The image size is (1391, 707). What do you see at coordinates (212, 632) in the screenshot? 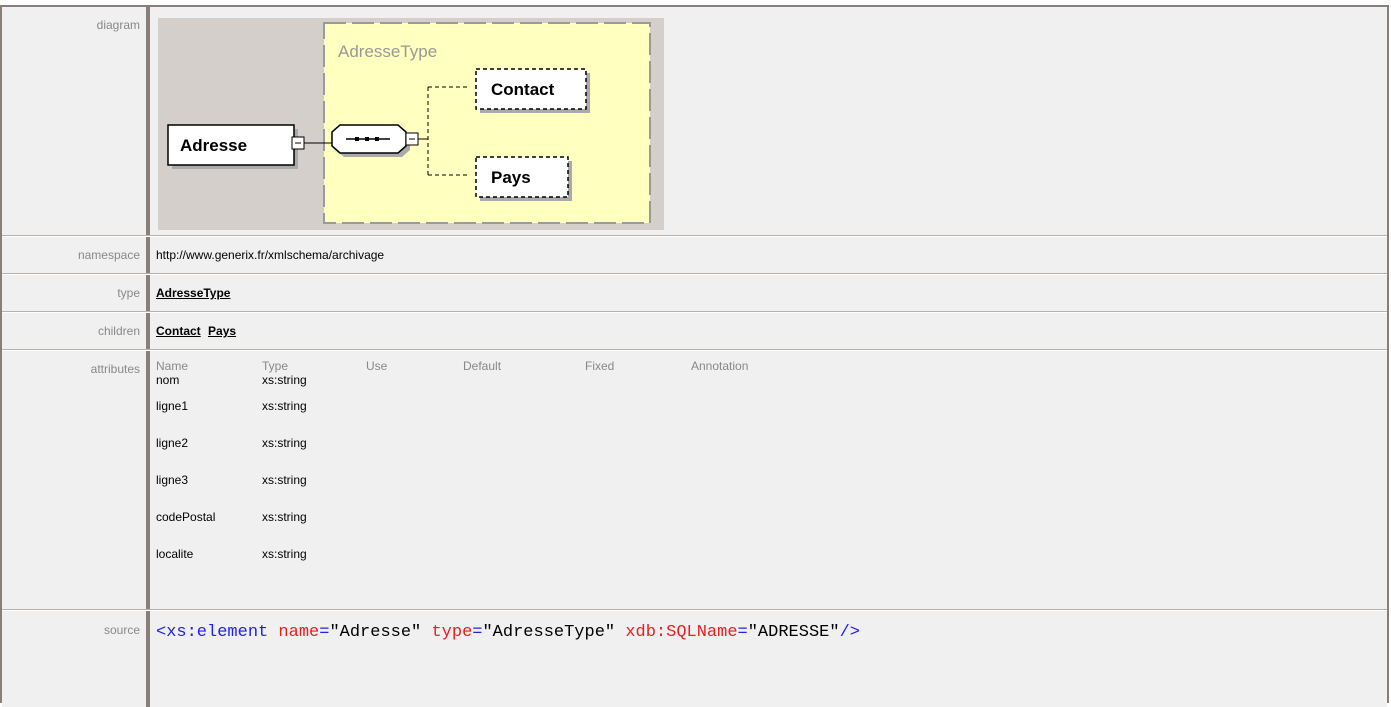
I see `source-tag: <xs:element` at bounding box center [212, 632].